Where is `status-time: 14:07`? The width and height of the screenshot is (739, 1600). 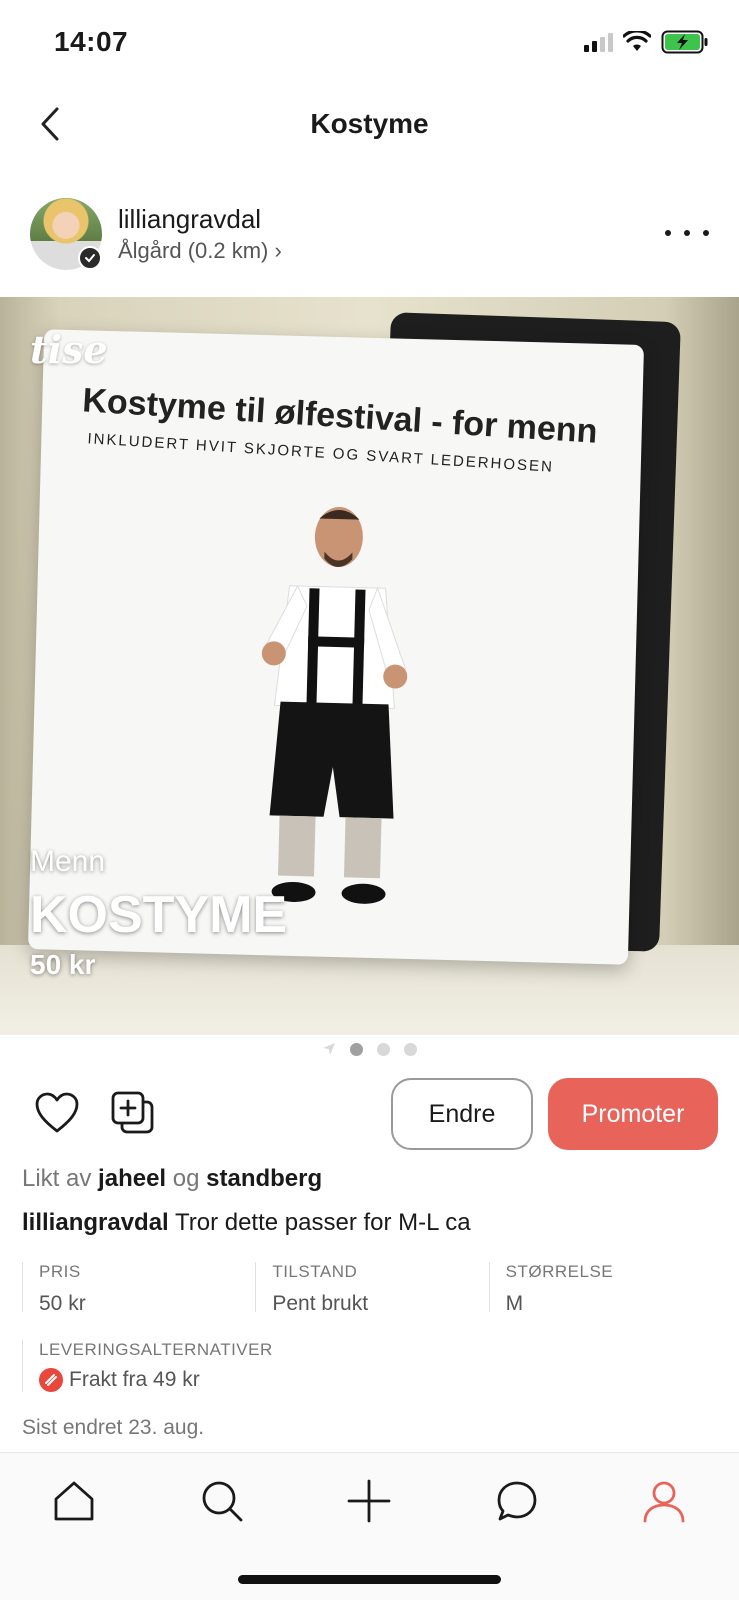
status-time: 14:07 is located at coordinates (91, 41).